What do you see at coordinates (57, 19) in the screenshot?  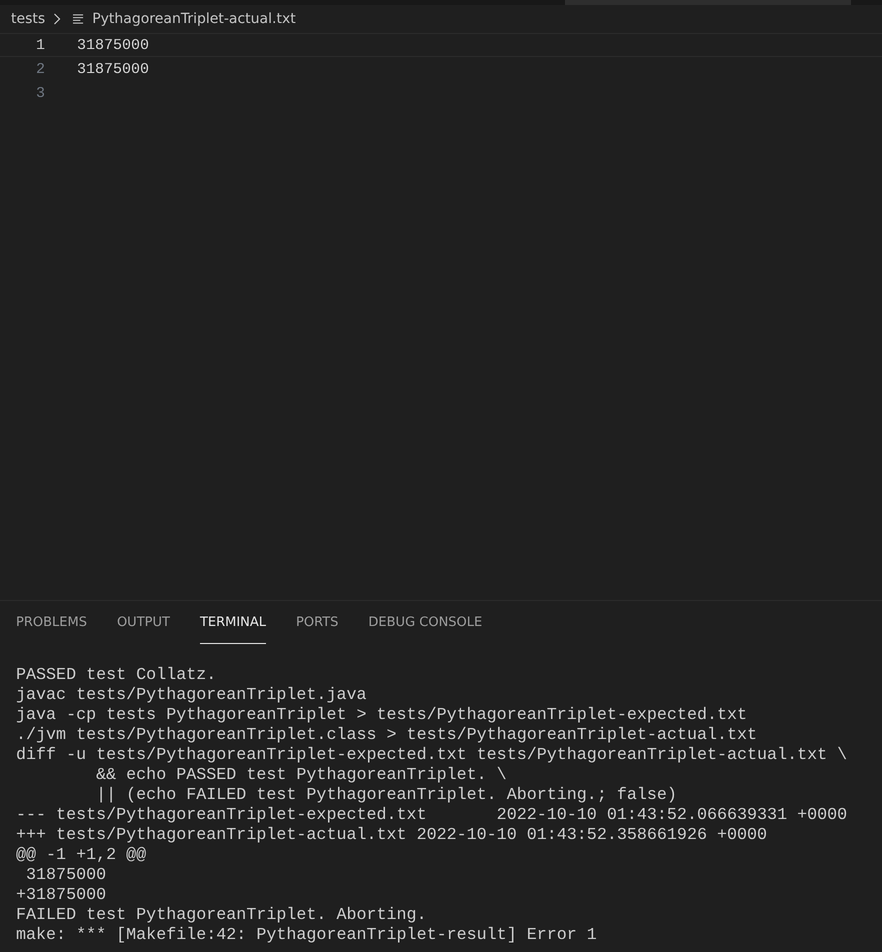 I see `chevron-icon` at bounding box center [57, 19].